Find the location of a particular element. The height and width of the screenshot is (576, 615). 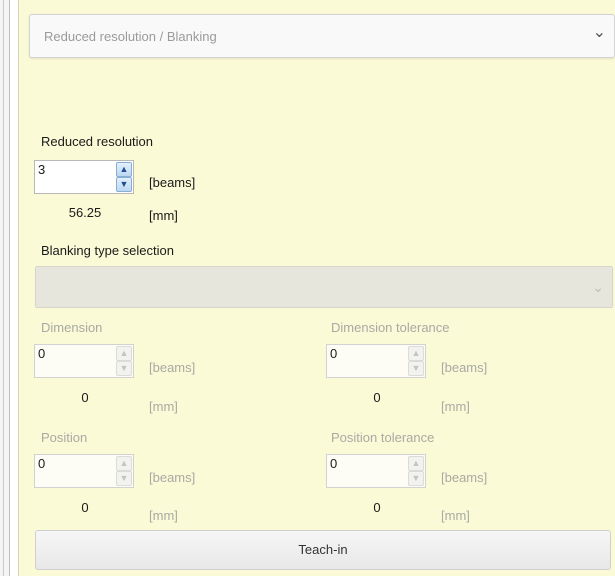

blanking-type-select: ⌄ is located at coordinates (324, 287).